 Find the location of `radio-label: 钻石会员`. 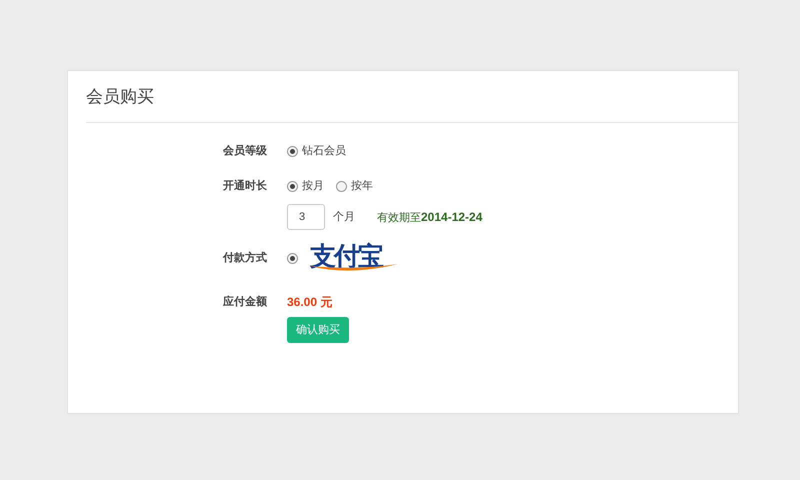

radio-label: 钻石会员 is located at coordinates (324, 151).